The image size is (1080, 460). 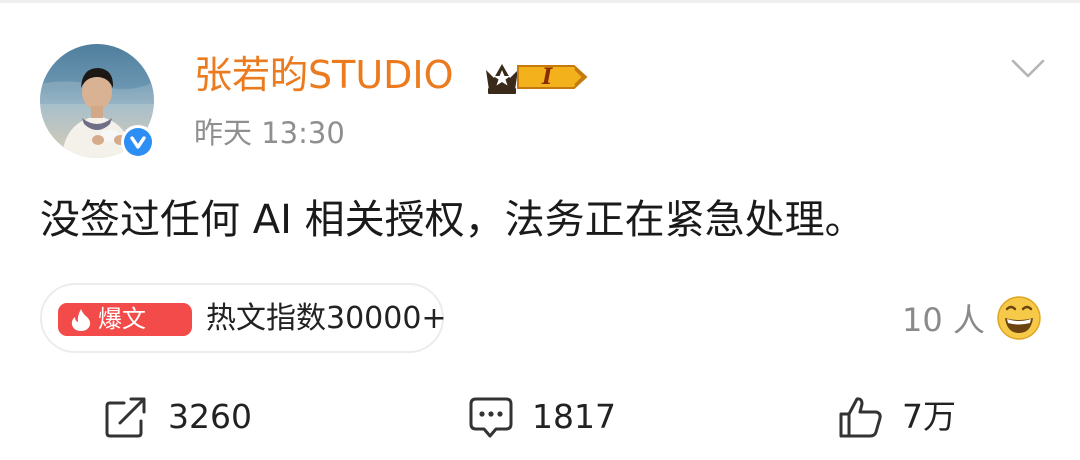 I want to click on repost-count: 3260, so click(x=210, y=416).